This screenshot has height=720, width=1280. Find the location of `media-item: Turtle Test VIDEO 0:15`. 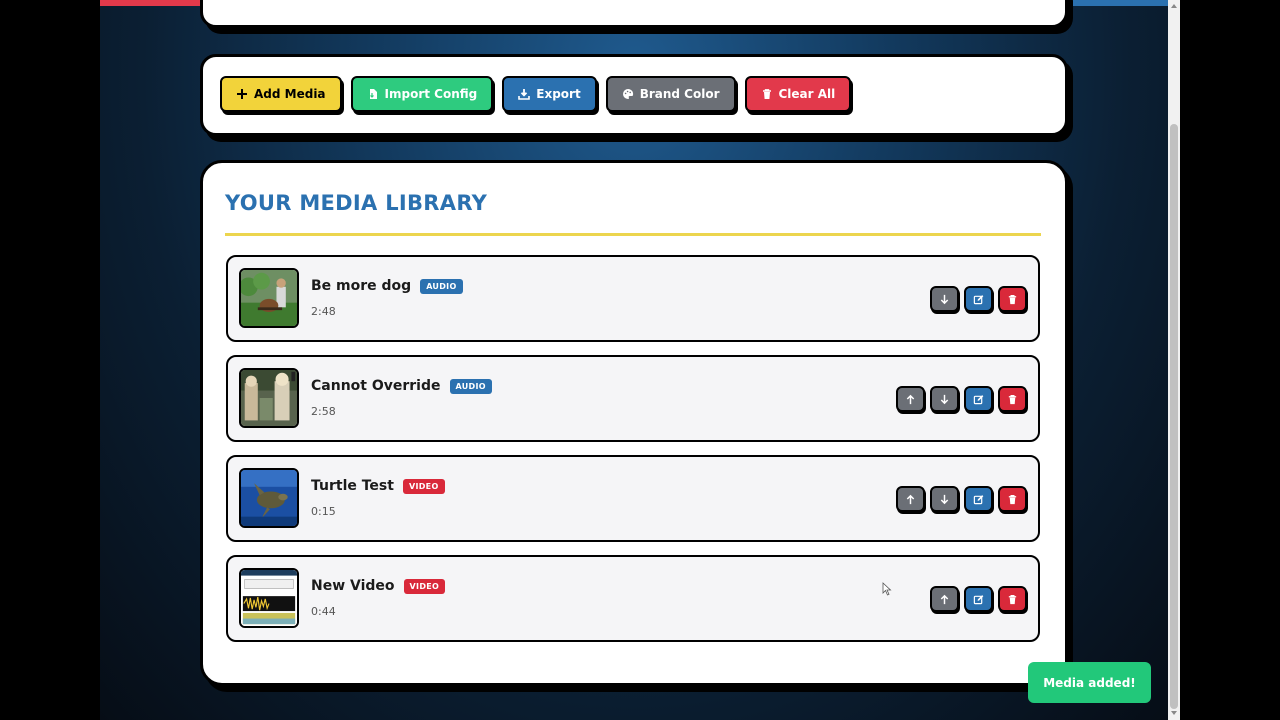

media-item: Turtle Test VIDEO 0:15 is located at coordinates (633, 498).